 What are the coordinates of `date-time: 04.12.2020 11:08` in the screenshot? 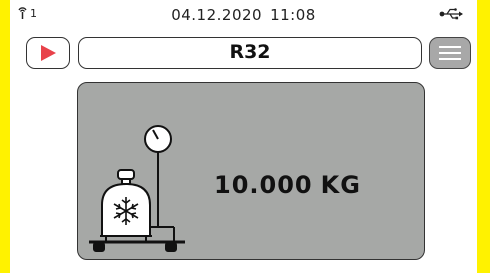 It's located at (243, 15).